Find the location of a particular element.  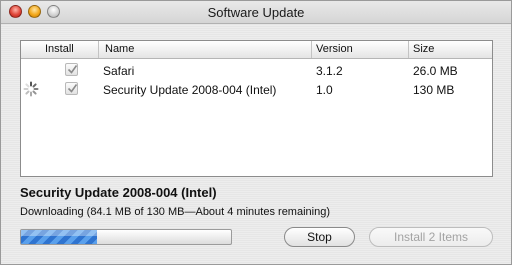

progress-fill is located at coordinates (59, 237).